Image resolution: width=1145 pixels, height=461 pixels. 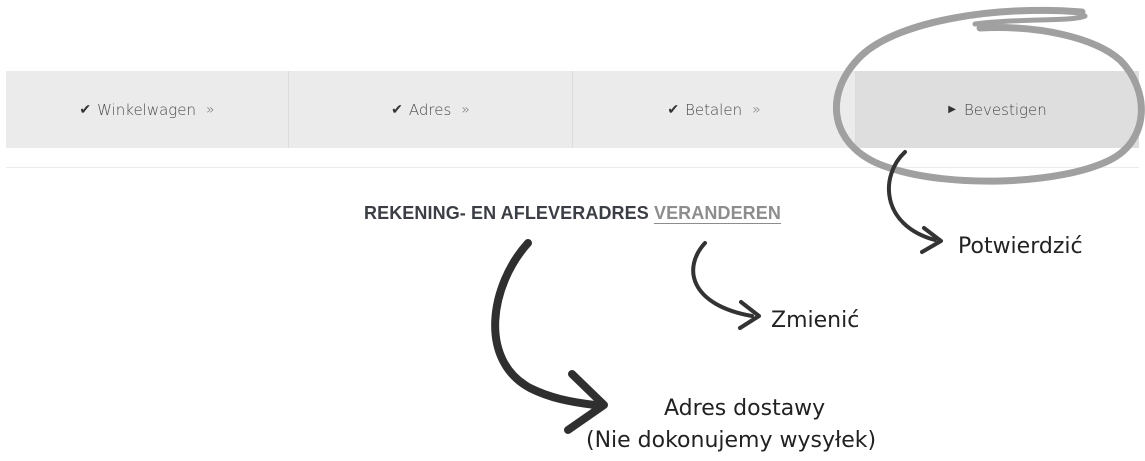 I want to click on annotation-delivery-line2: (Nie dokonujemy wysyłek), so click(x=731, y=440).